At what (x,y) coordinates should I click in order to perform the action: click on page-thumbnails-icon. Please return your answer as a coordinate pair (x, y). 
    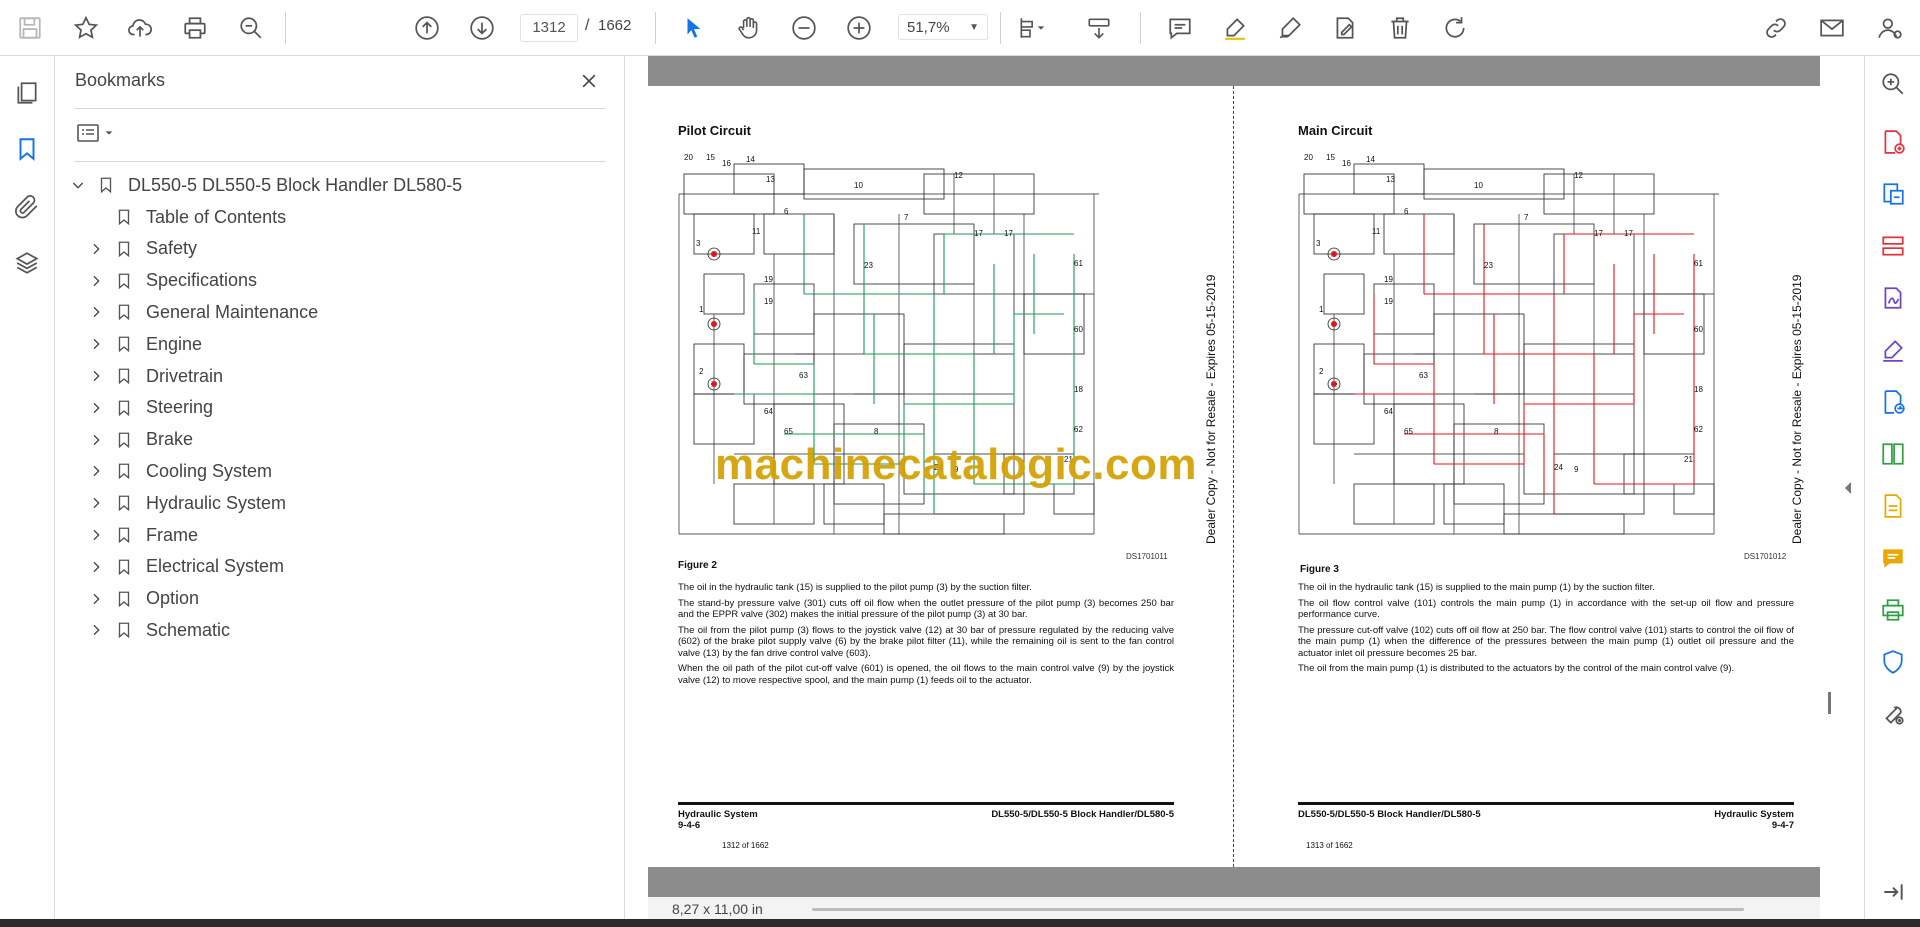
    Looking at the image, I should click on (27, 93).